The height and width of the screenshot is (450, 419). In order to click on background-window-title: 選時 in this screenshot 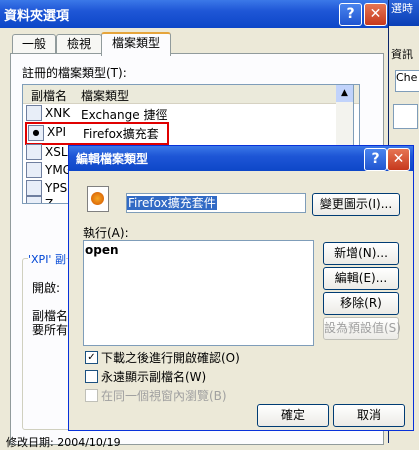, I will do `click(402, 8)`.